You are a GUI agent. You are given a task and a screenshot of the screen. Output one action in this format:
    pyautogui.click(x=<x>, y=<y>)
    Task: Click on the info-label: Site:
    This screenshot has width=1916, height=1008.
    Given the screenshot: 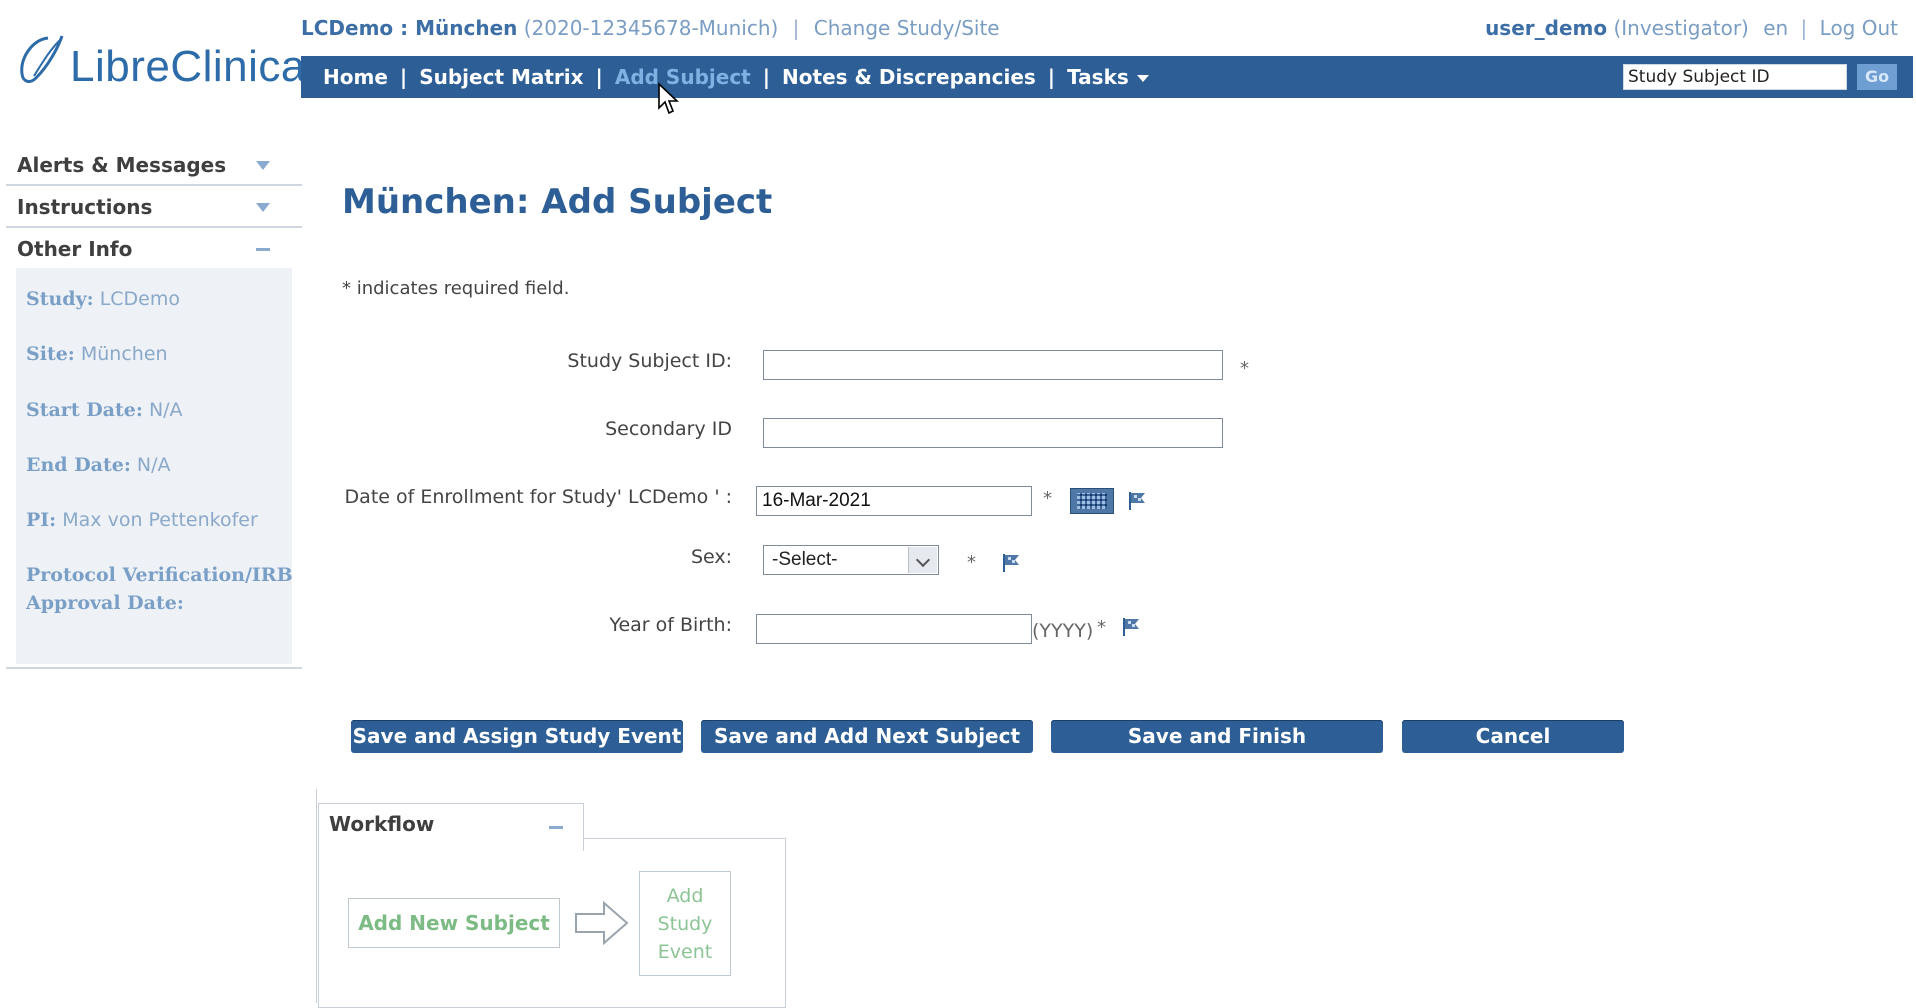 What is the action you would take?
    pyautogui.click(x=50, y=354)
    